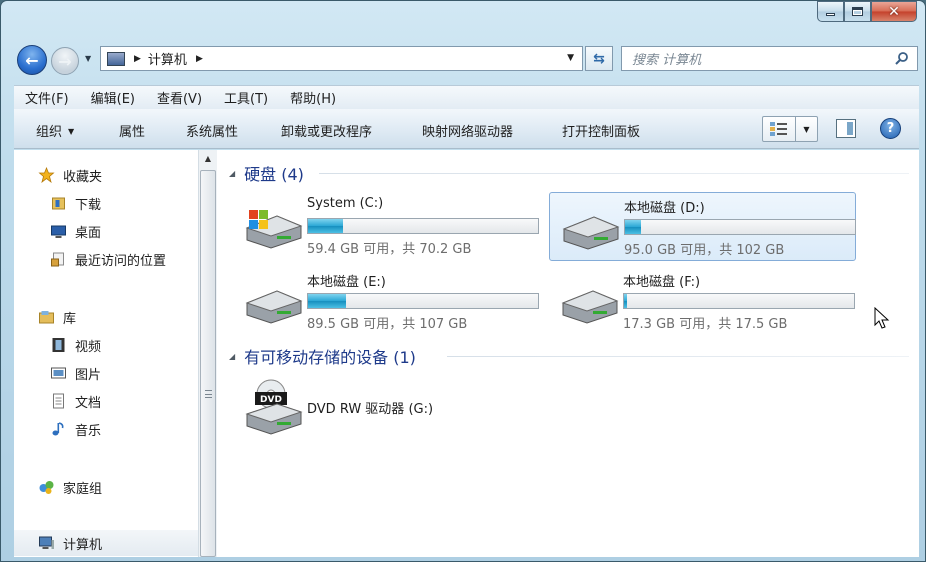  What do you see at coordinates (106, 345) in the screenshot?
I see `nav-videos: 视频` at bounding box center [106, 345].